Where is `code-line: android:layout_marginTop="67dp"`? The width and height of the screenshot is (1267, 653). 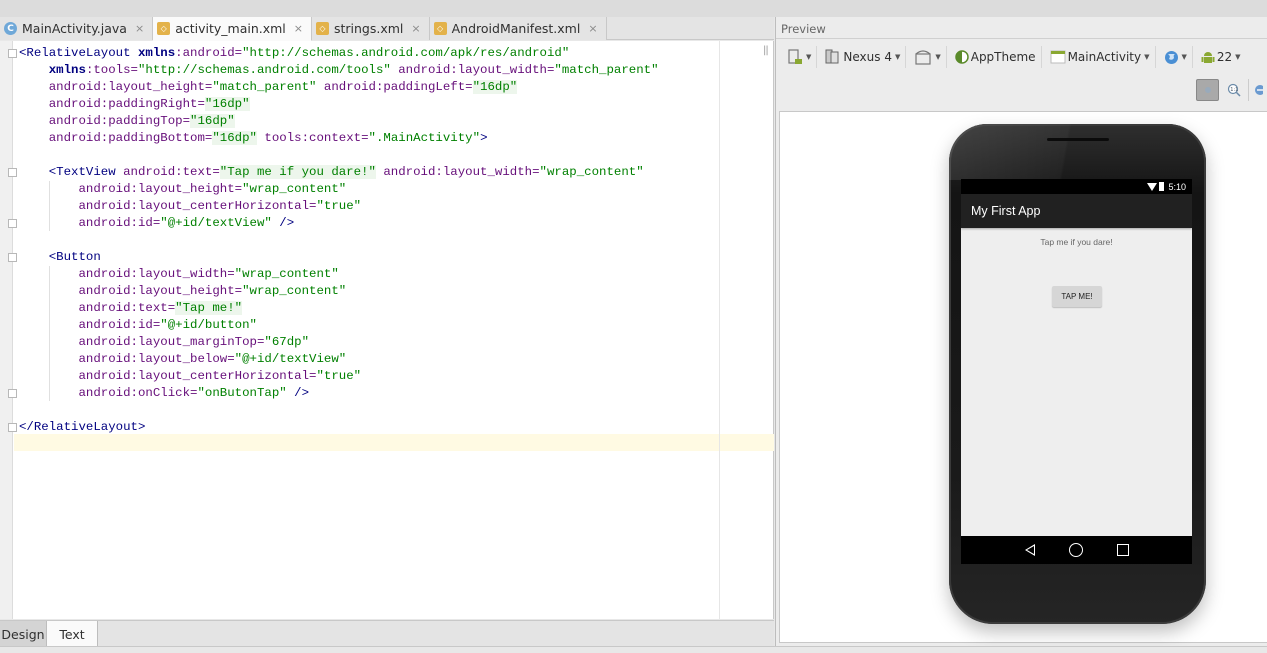 code-line: android:layout_marginTop="67dp" is located at coordinates (339, 342).